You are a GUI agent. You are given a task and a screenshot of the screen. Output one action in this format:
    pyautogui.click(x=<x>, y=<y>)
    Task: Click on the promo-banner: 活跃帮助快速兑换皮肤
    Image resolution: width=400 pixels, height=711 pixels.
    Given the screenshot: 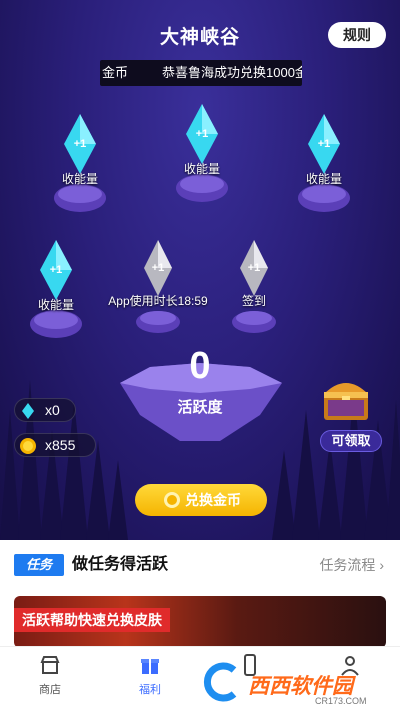 What is the action you would take?
    pyautogui.click(x=200, y=622)
    